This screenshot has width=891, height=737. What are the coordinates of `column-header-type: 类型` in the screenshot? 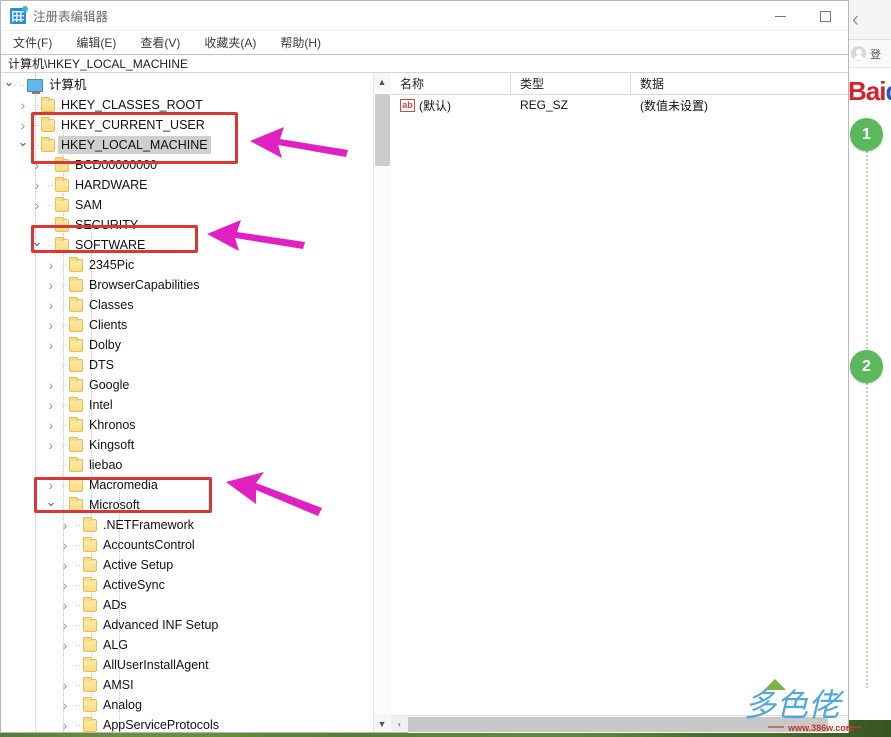 It's located at (571, 83).